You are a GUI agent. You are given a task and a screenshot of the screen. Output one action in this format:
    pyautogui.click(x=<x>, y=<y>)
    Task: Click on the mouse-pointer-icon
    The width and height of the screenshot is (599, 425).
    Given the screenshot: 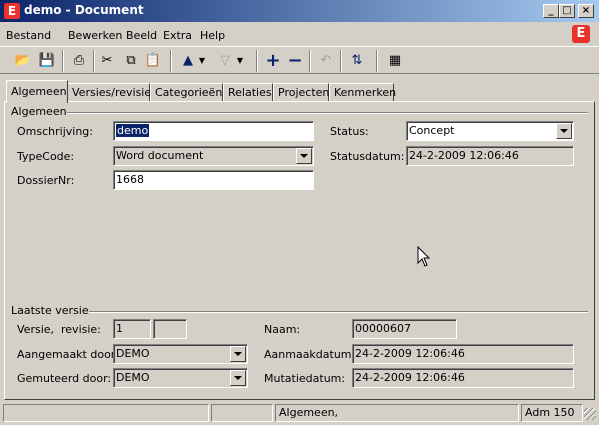 What is the action you would take?
    pyautogui.click(x=424, y=256)
    